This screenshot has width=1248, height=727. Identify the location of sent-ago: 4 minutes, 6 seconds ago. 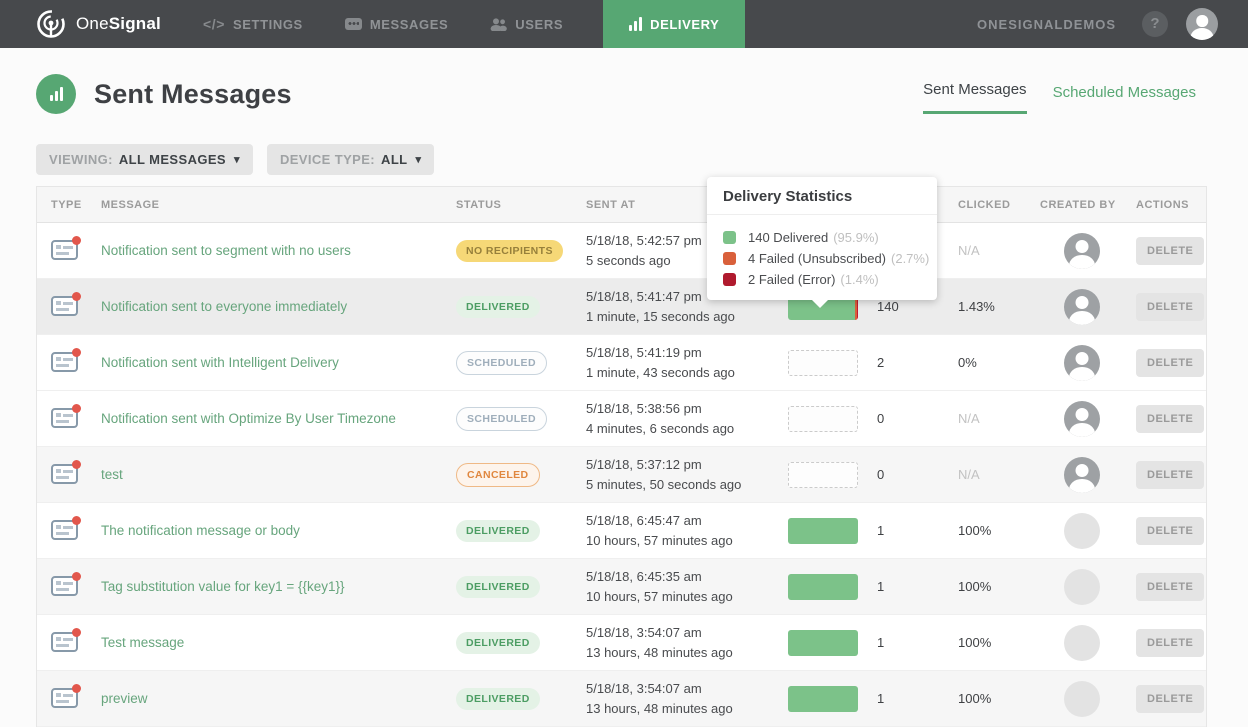
(660, 428).